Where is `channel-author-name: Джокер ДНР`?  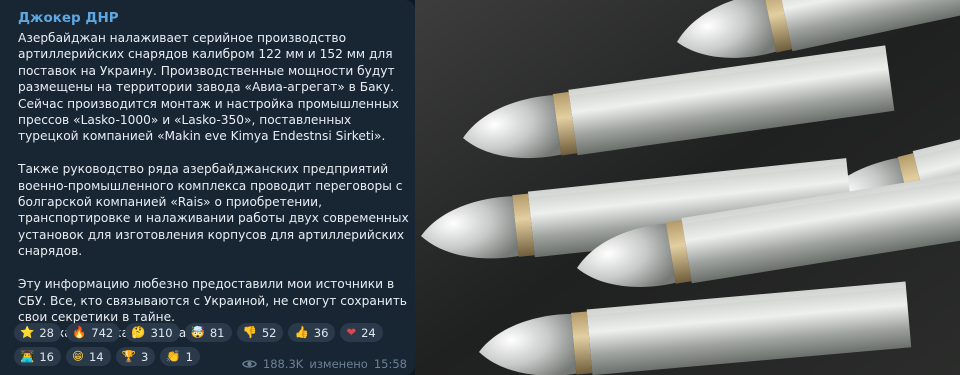 channel-author-name: Джокер ДНР is located at coordinates (68, 18).